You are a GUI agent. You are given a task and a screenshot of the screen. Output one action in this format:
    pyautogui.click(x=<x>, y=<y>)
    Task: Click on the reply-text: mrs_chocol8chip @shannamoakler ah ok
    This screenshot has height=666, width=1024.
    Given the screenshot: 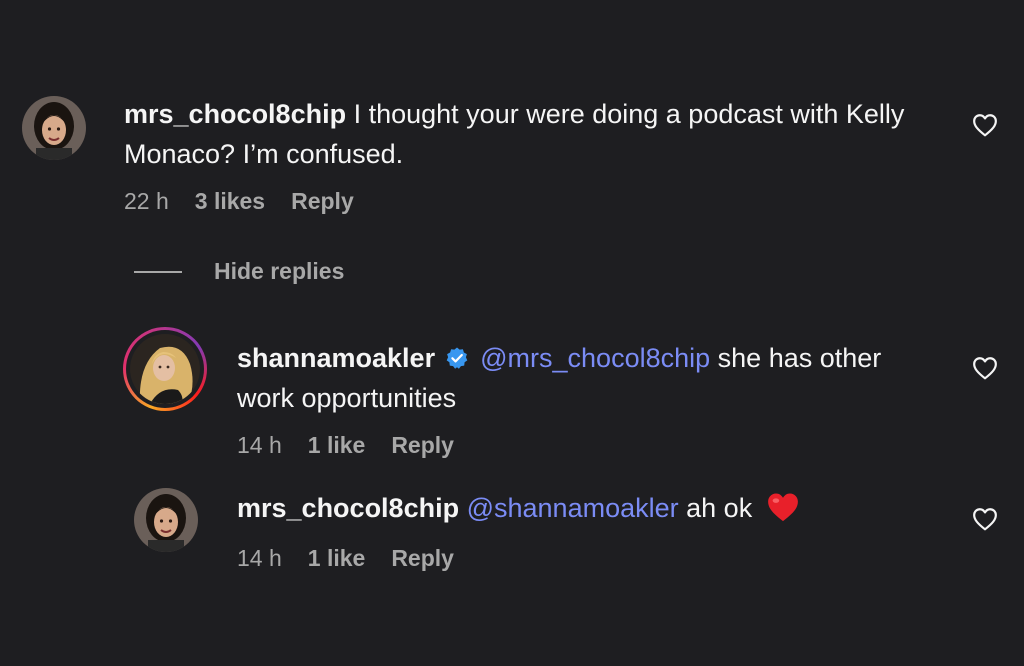 What is the action you would take?
    pyautogui.click(x=587, y=508)
    